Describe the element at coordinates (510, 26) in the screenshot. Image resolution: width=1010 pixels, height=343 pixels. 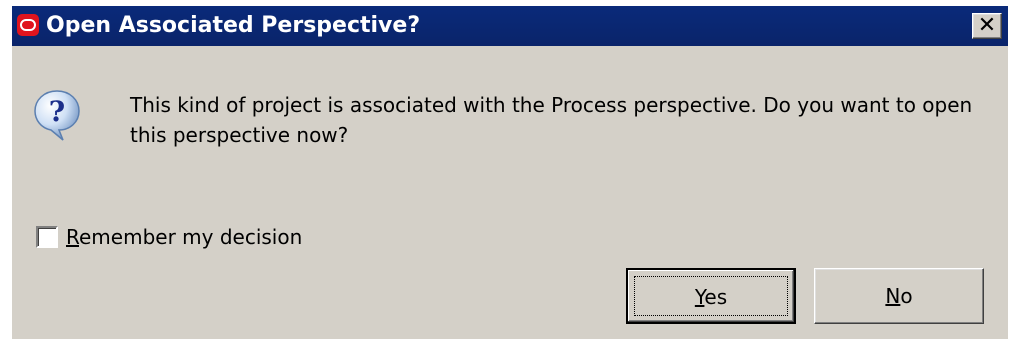
I see `title-bar: Open Associated Perspective? ✕` at that location.